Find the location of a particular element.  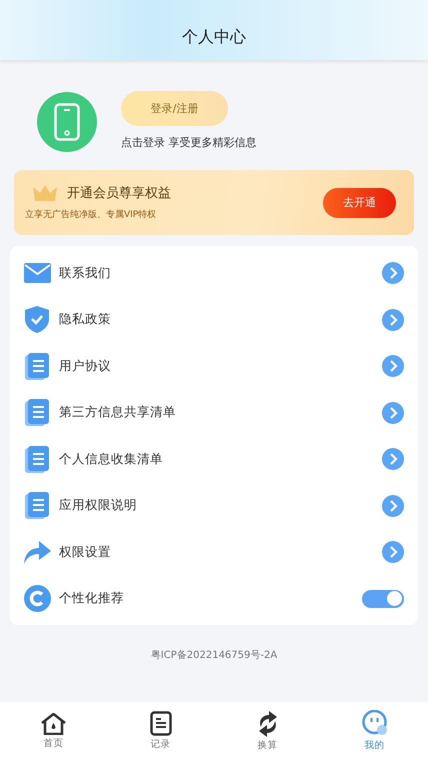

tab: 换算 is located at coordinates (267, 731).